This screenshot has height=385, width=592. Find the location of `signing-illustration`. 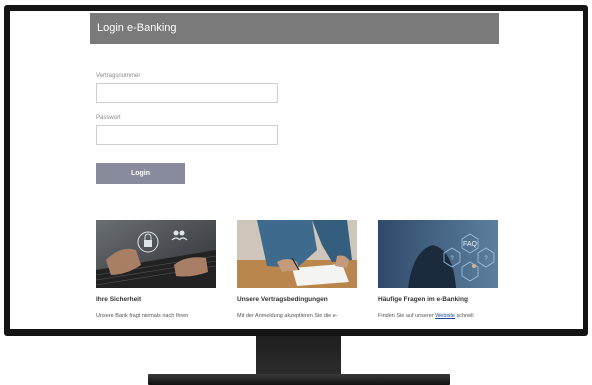

signing-illustration is located at coordinates (297, 254).